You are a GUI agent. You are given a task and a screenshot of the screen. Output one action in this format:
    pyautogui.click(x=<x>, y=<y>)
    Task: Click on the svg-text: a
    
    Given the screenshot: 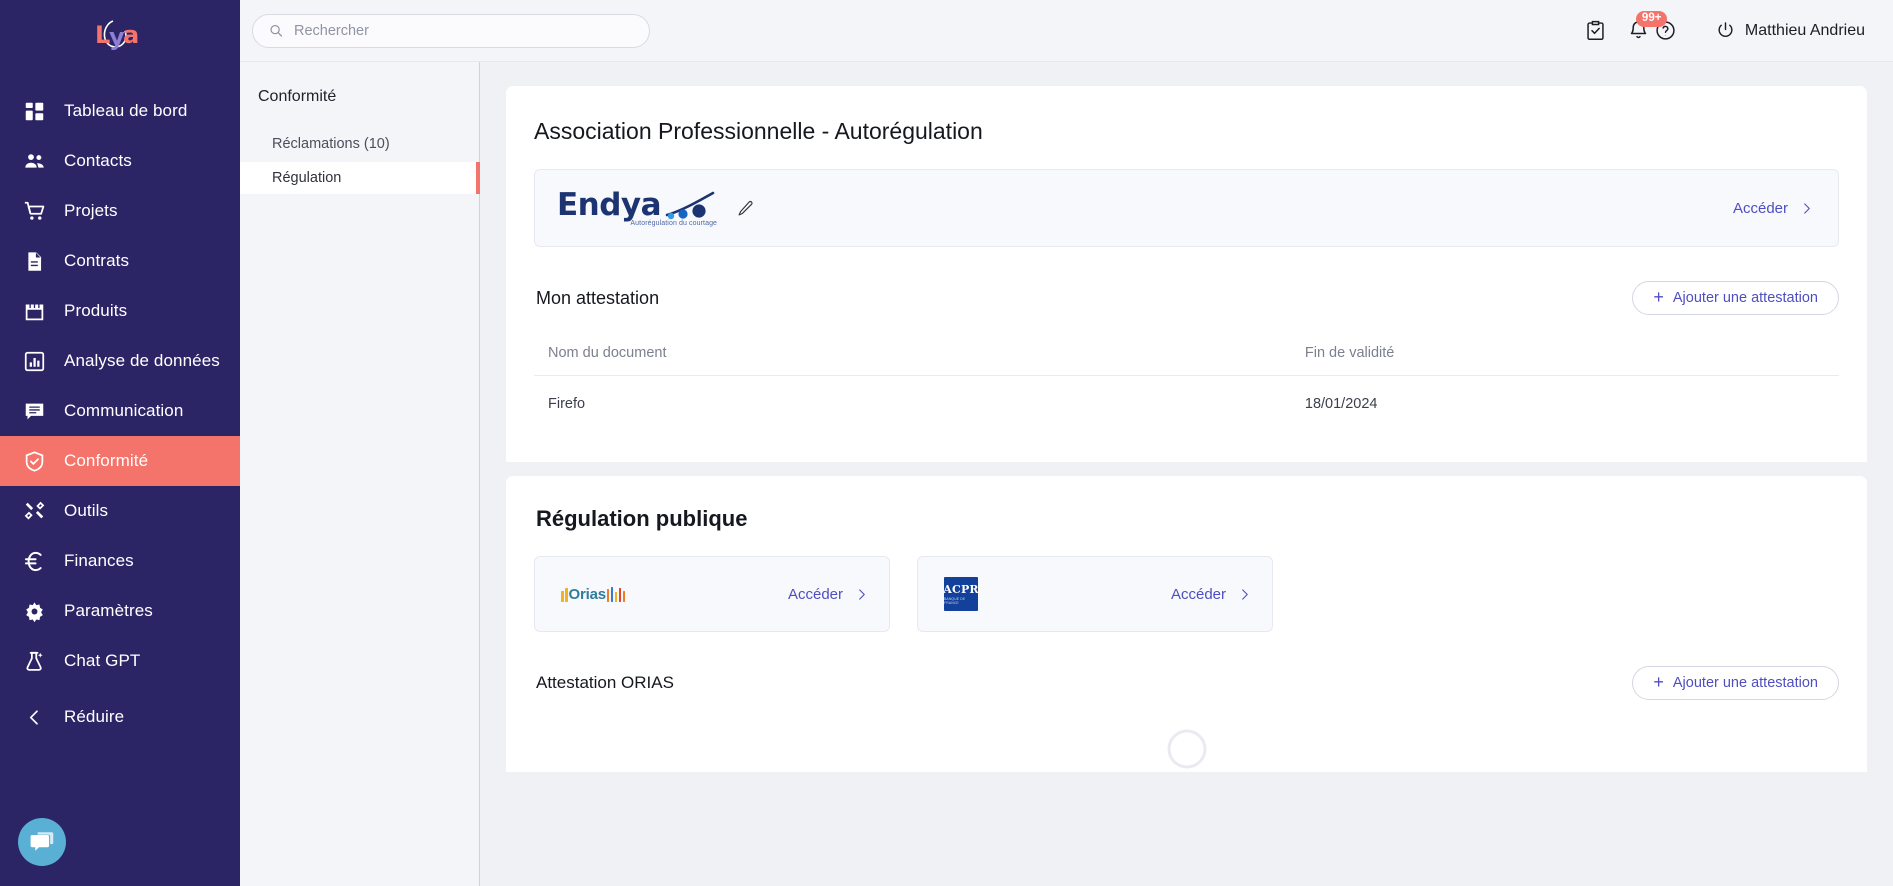 What is the action you would take?
    pyautogui.click(x=131, y=35)
    